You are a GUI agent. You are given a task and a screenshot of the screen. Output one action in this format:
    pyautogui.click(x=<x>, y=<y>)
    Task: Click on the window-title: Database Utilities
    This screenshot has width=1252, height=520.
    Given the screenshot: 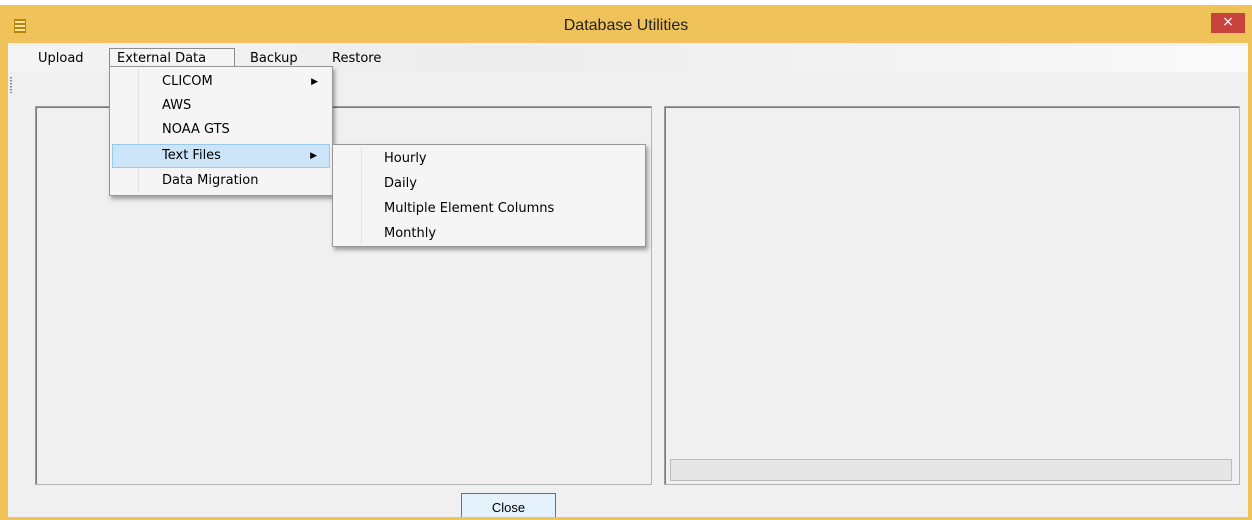 What is the action you would take?
    pyautogui.click(x=626, y=25)
    